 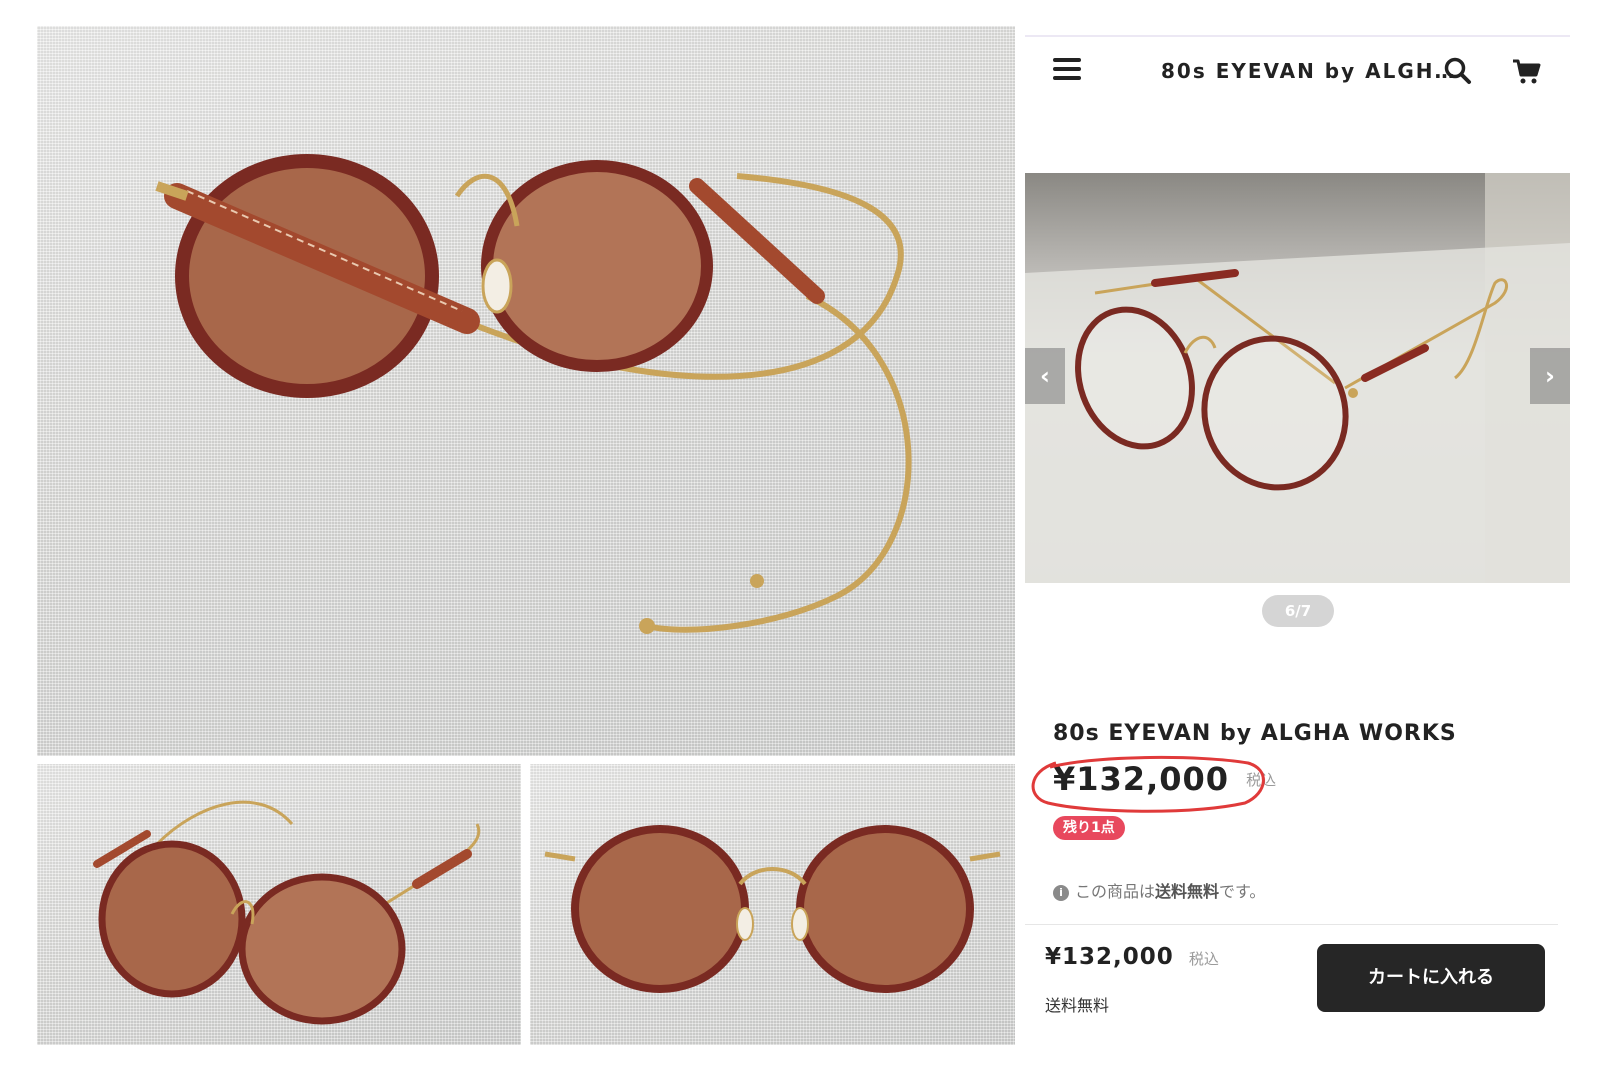 What do you see at coordinates (1115, 891) in the screenshot?
I see `shipping-note-prefix: この商品は` at bounding box center [1115, 891].